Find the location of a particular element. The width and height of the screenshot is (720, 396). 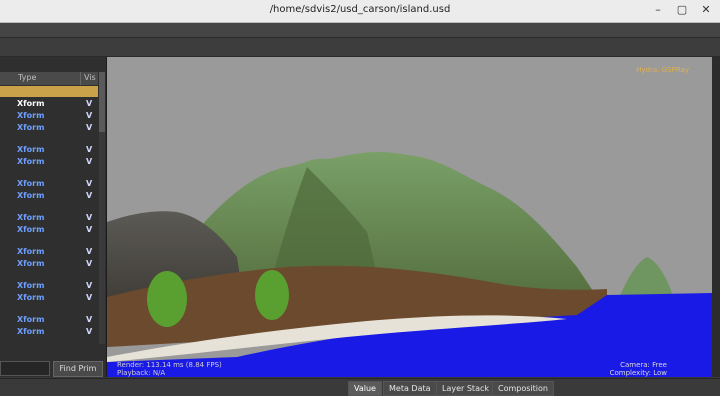

window-controls: – ▢ ✕ is located at coordinates (682, 10).